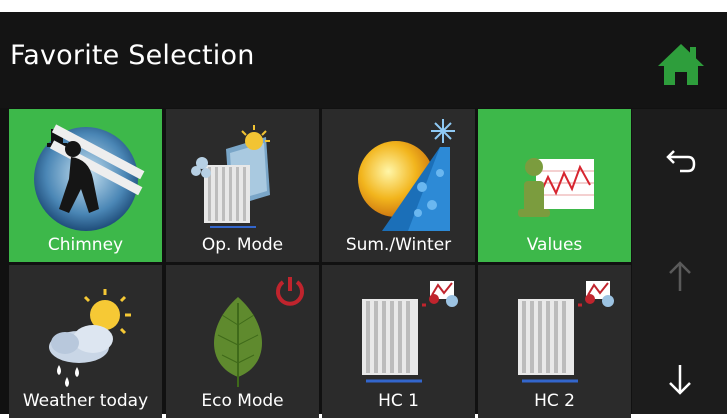 The image size is (727, 418). I want to click on tile-label: Sum./Winter, so click(398, 245).